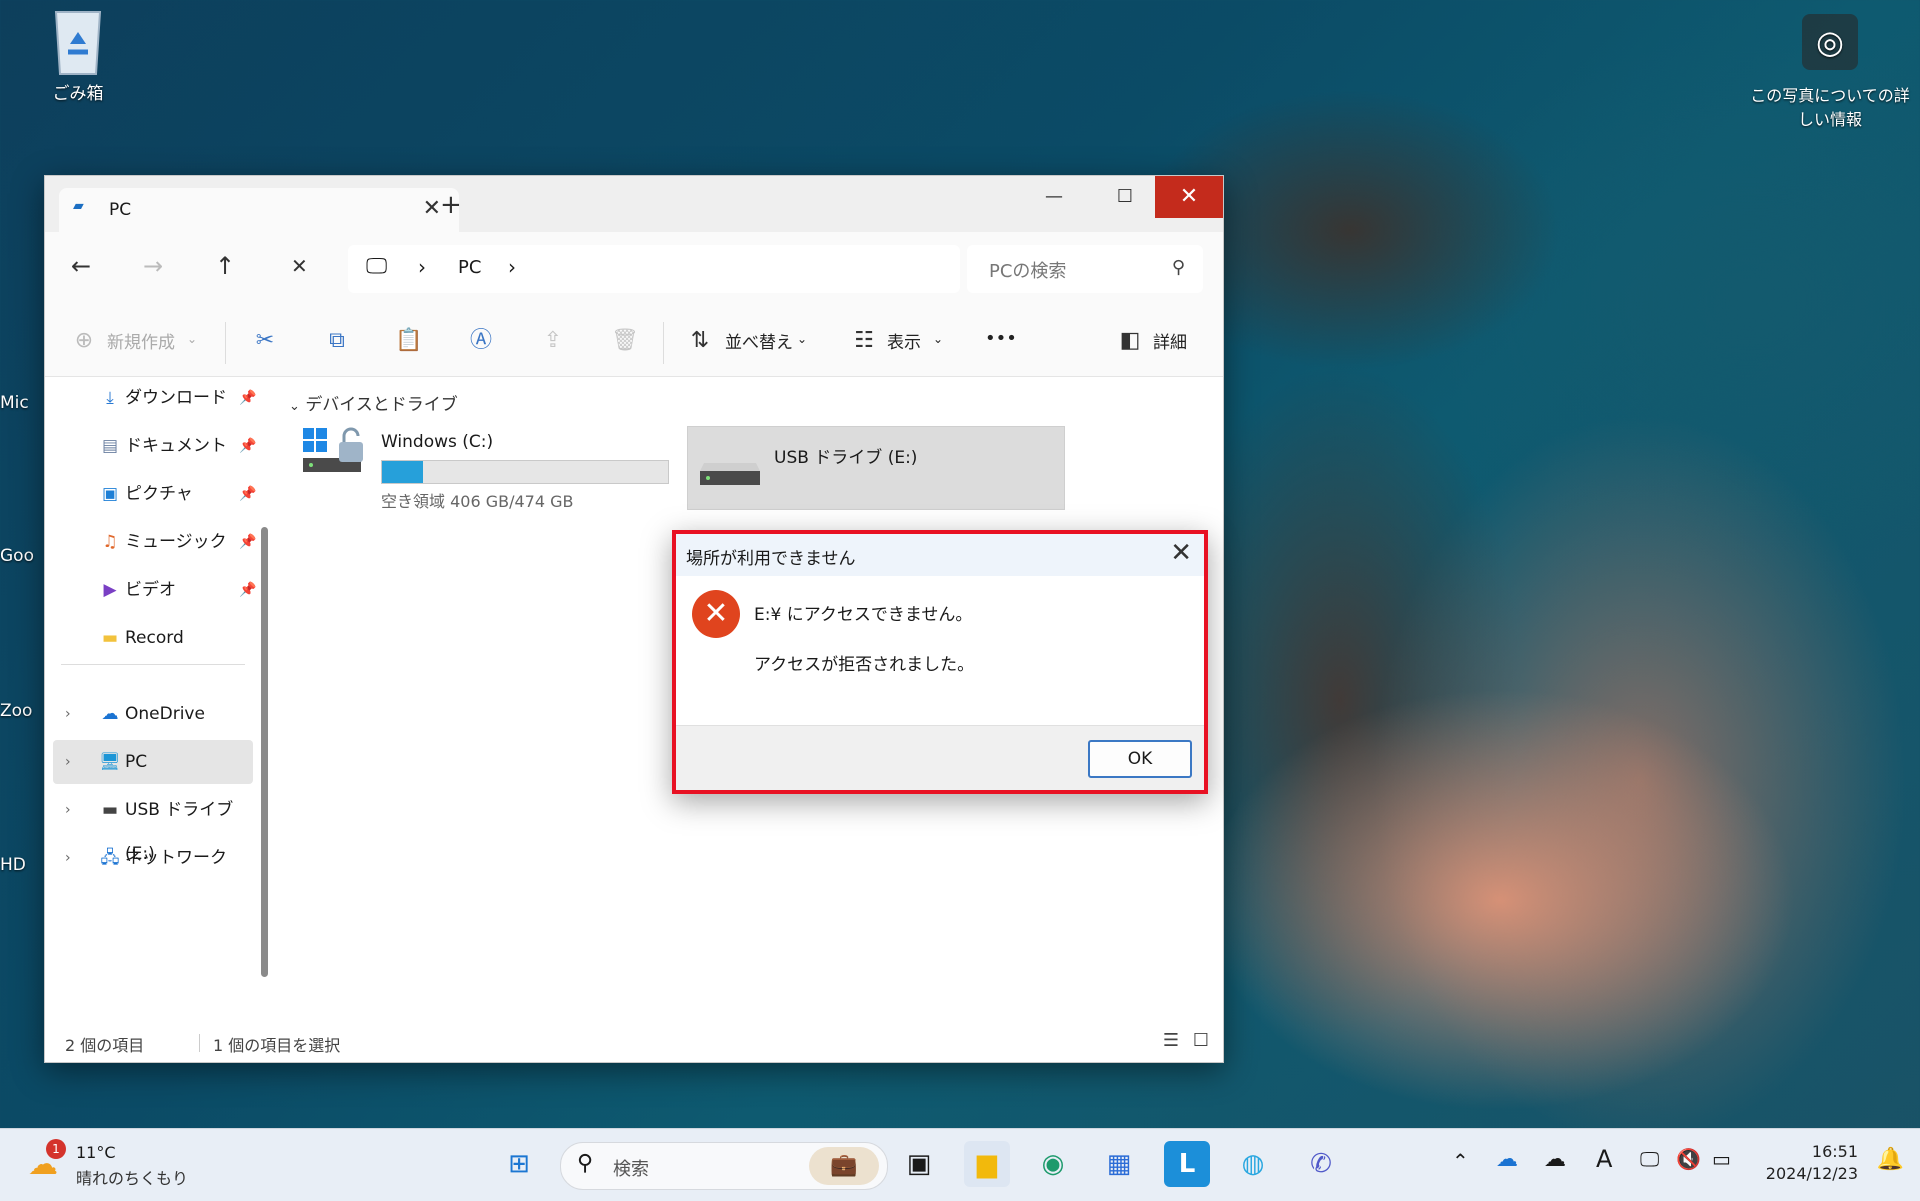 This screenshot has width=1920, height=1201. Describe the element at coordinates (153, 762) in the screenshot. I see `sidebar-item-pc: › 🖥 PC` at that location.